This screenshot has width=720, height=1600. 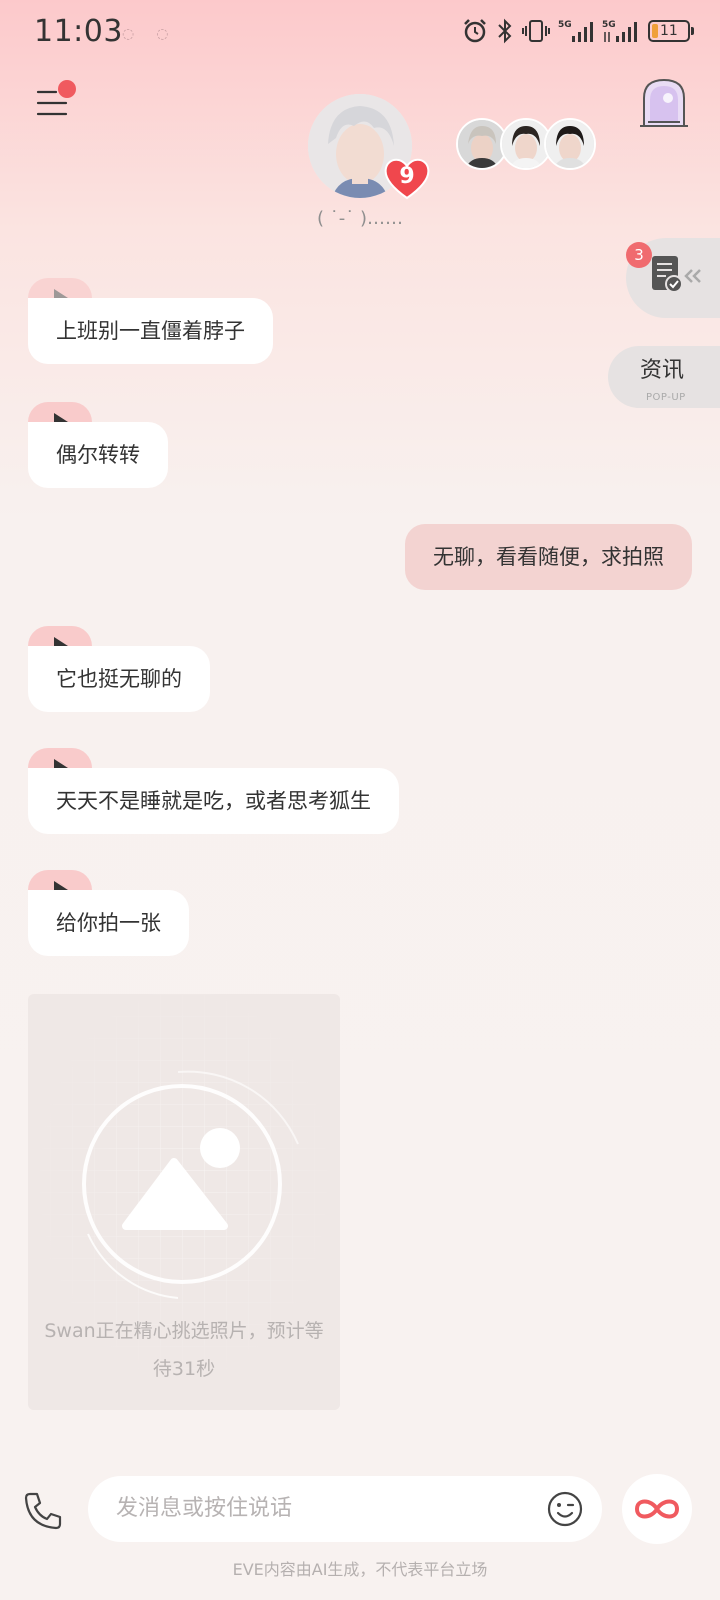 I want to click on user-message: 无聊，看看随便，求拍照, so click(x=548, y=557).